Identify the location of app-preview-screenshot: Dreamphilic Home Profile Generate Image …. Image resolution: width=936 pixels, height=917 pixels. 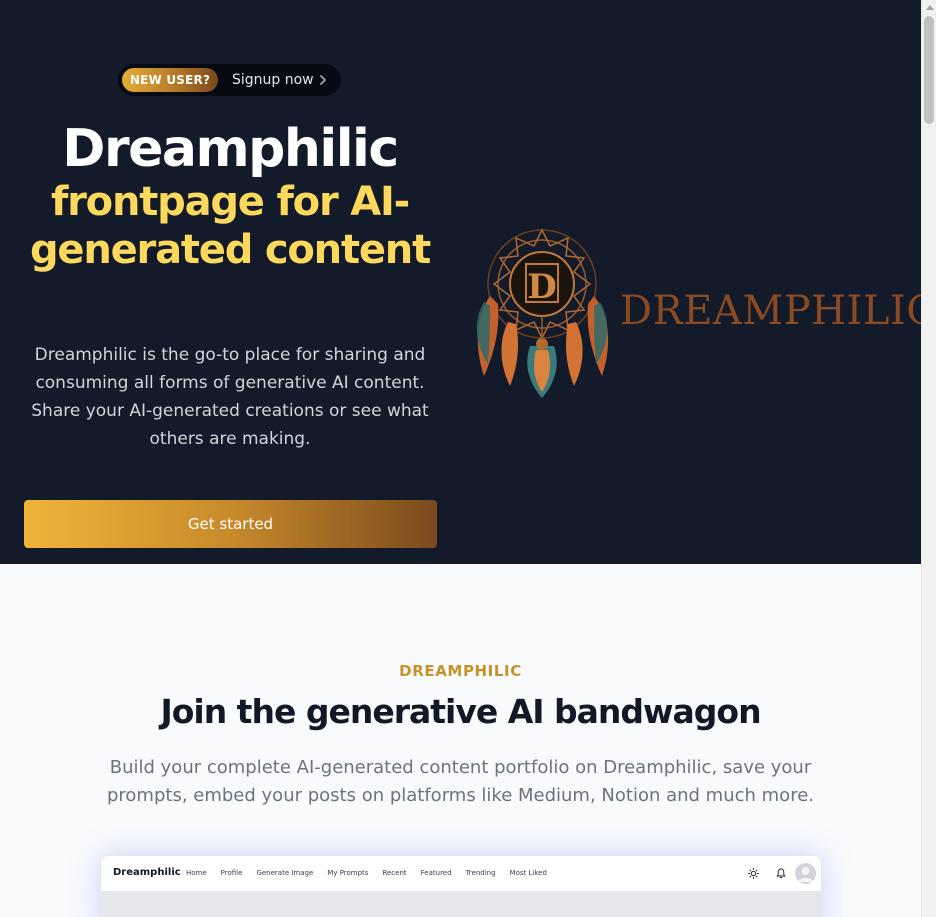
(461, 886).